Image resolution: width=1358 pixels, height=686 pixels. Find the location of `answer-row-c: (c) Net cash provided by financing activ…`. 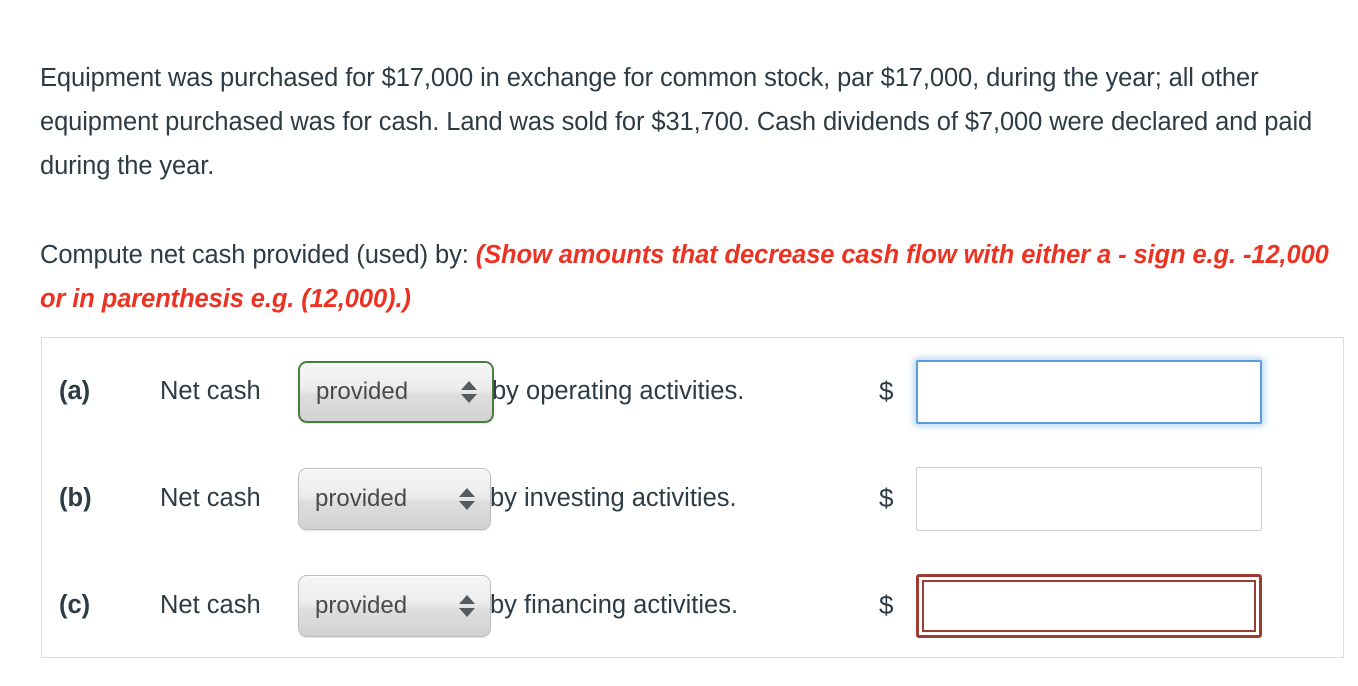

answer-row-c: (c) Net cash provided by financing activ… is located at coordinates (692, 605).